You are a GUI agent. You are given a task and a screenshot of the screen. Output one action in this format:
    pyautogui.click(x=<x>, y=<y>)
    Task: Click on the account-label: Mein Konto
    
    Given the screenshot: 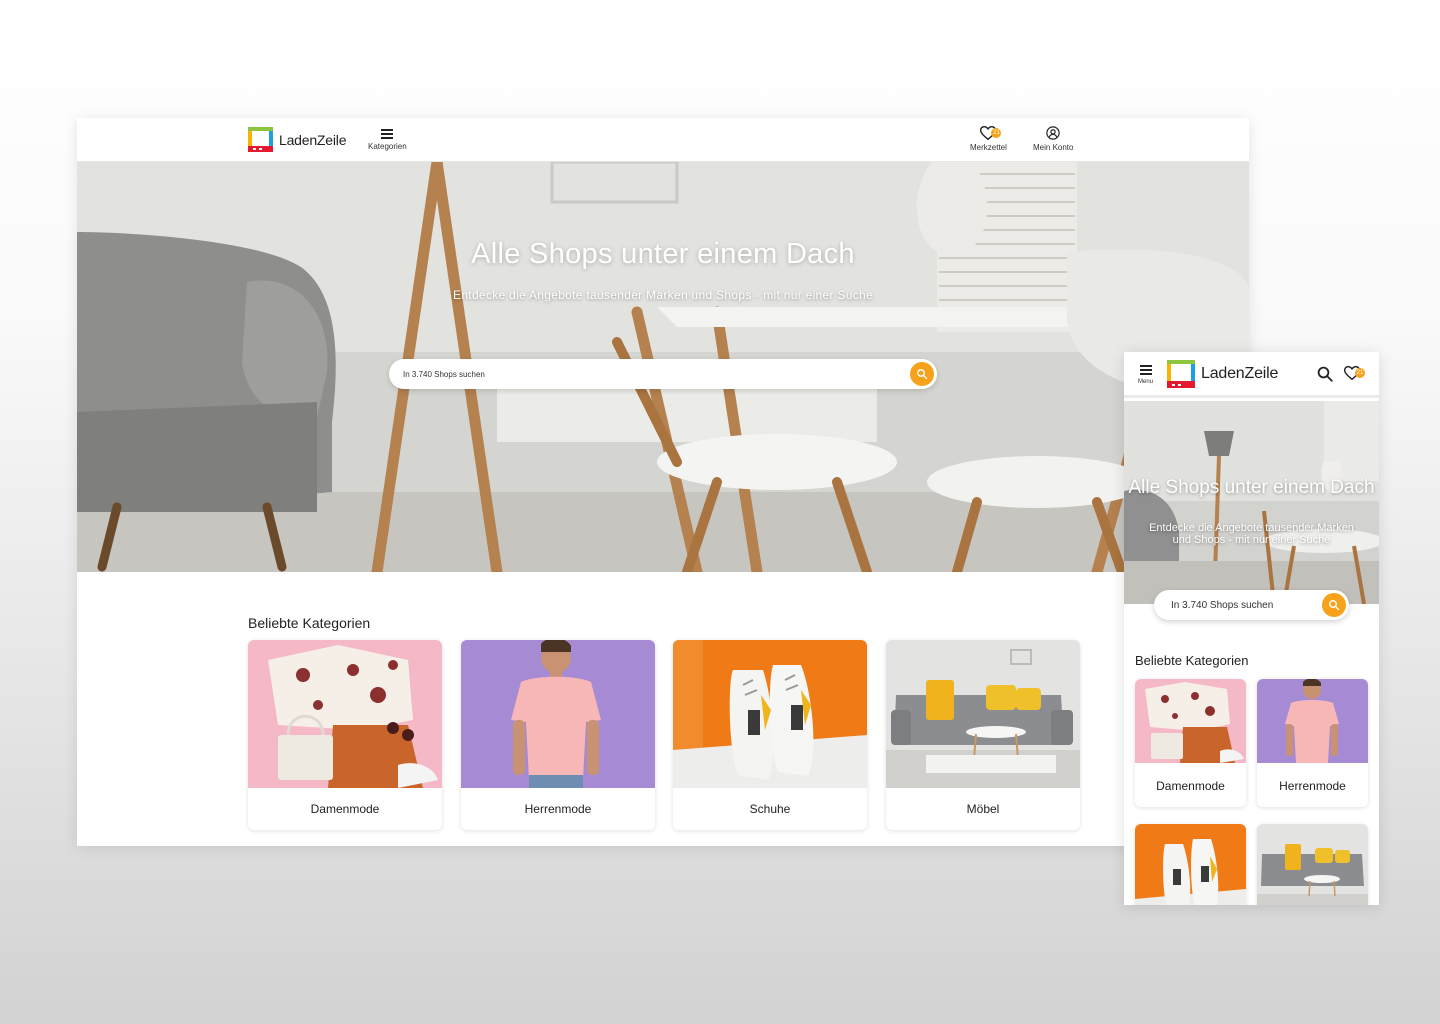 What is the action you would take?
    pyautogui.click(x=1053, y=147)
    